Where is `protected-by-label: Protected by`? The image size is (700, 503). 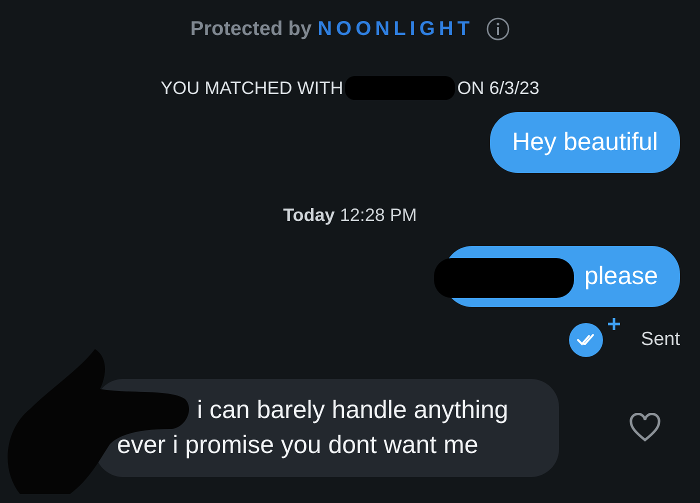 protected-by-label: Protected by is located at coordinates (251, 29).